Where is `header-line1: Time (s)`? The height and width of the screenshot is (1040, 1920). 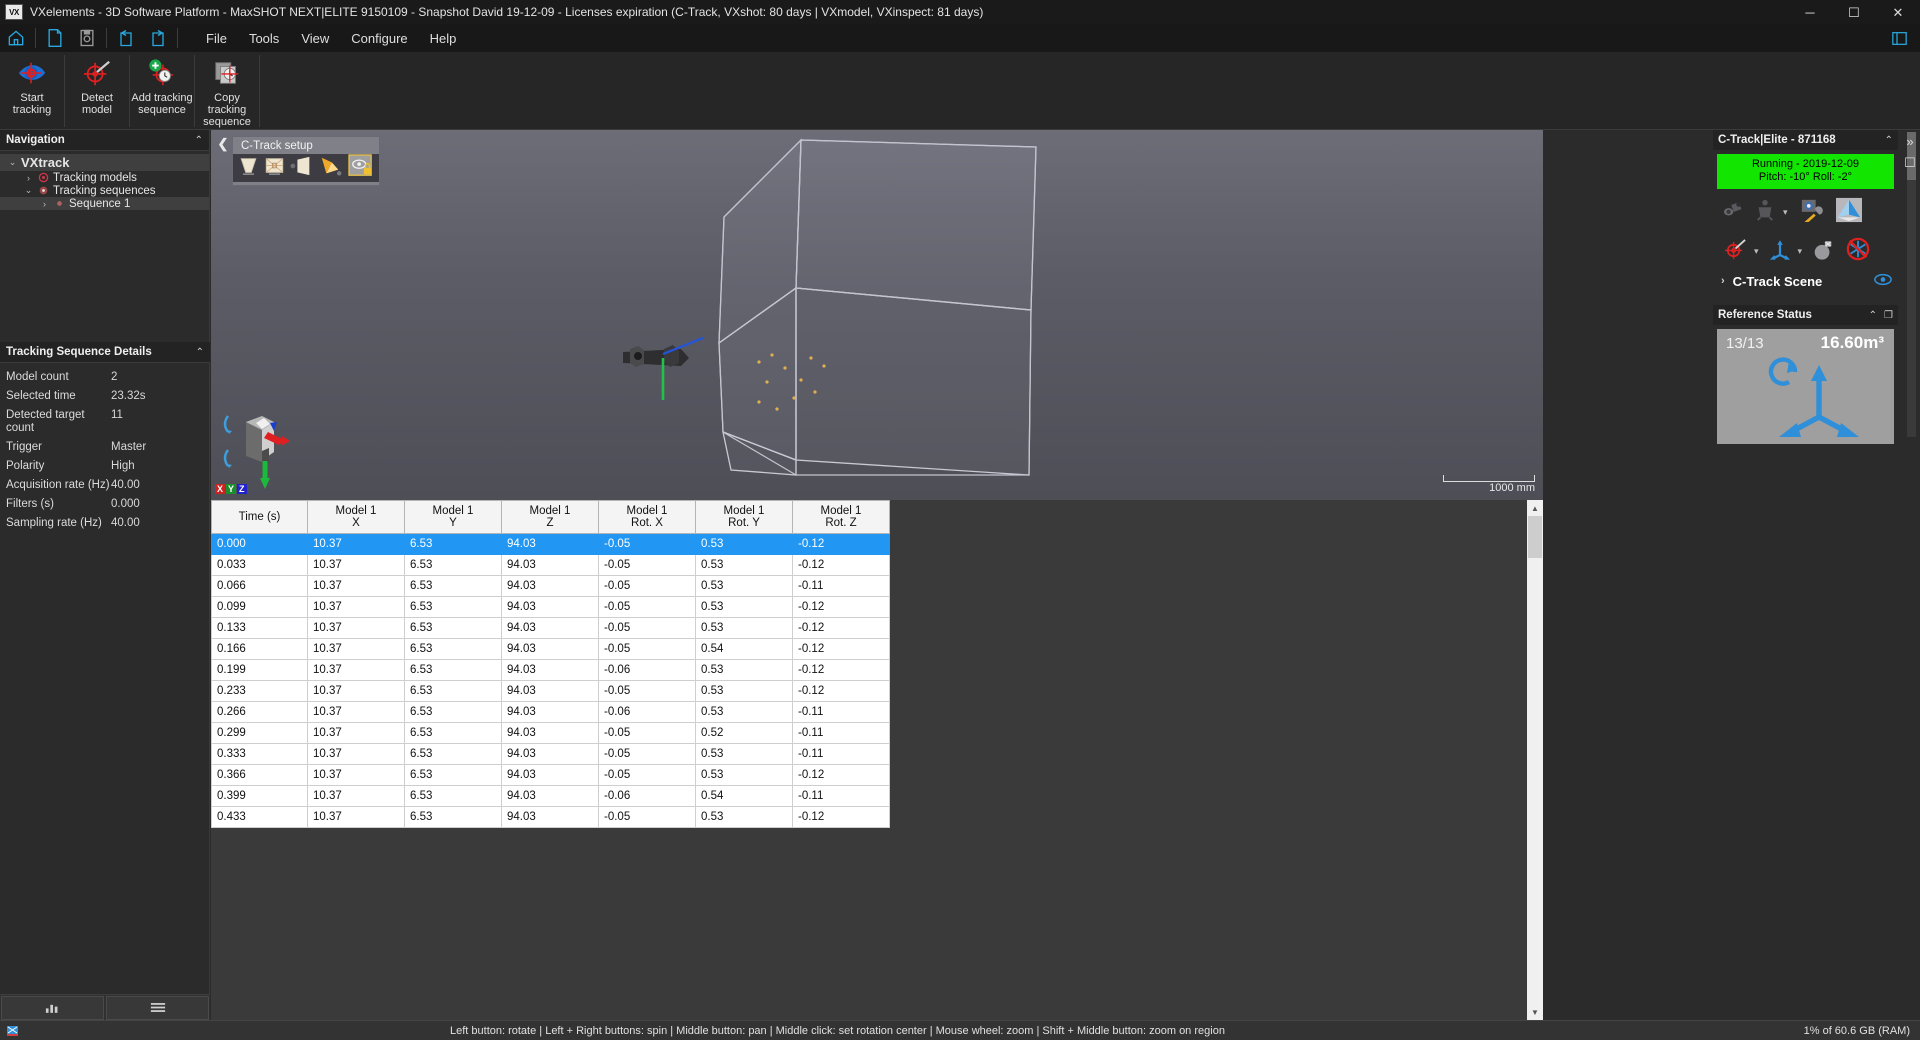
header-line1: Time (s) is located at coordinates (259, 517).